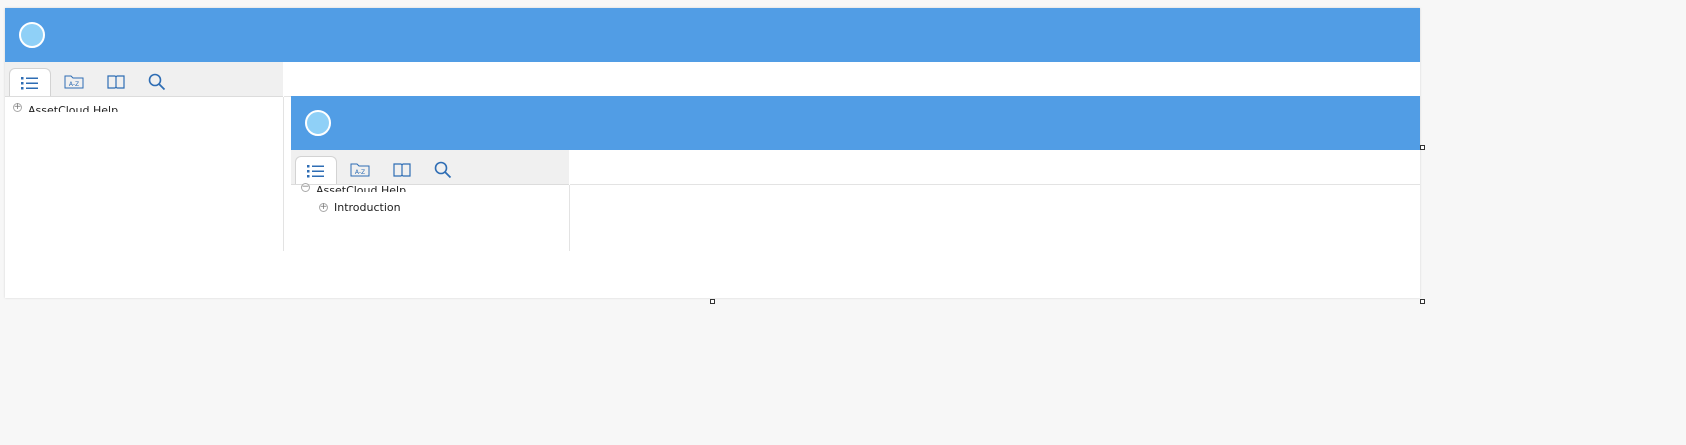  What do you see at coordinates (712, 301) in the screenshot?
I see `resize-handle-bottom` at bounding box center [712, 301].